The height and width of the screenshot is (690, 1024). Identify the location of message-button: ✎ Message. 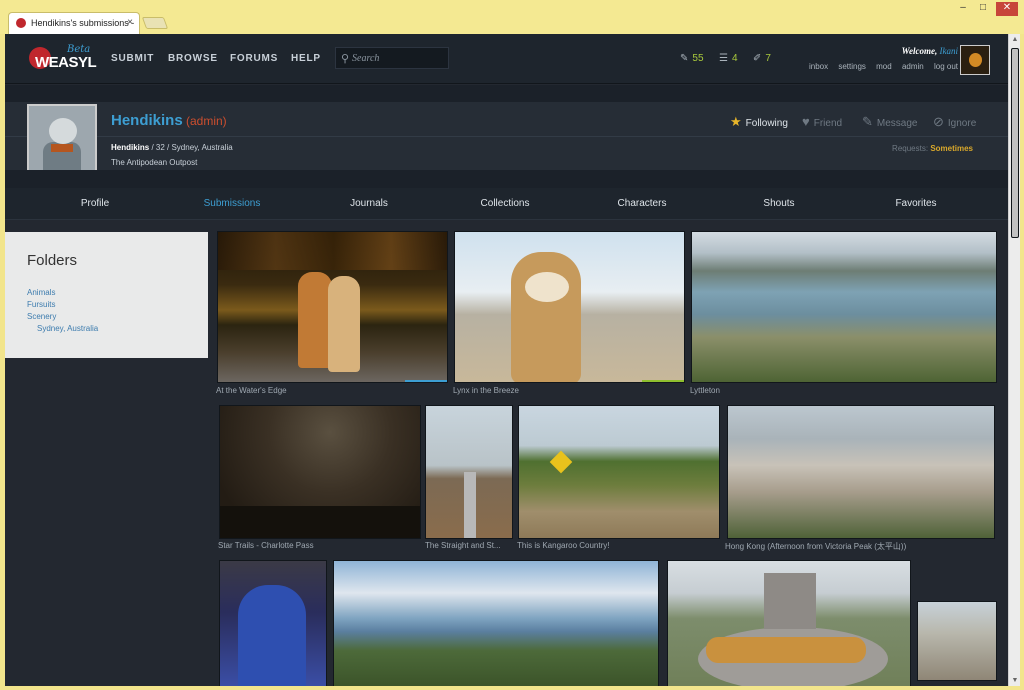
(889, 122).